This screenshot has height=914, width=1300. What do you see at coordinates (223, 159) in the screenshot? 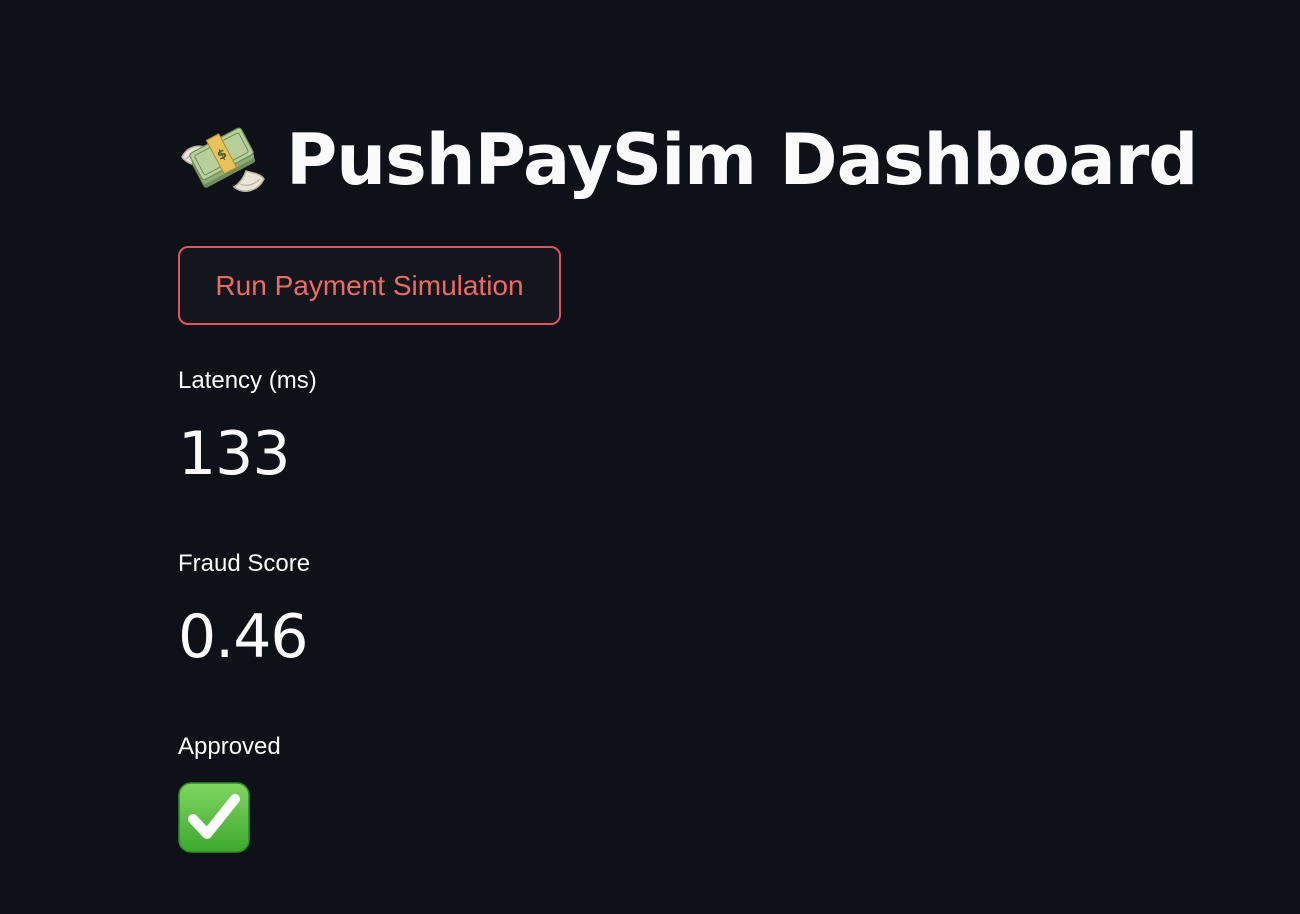
I see `money-with-wings-icon: $` at bounding box center [223, 159].